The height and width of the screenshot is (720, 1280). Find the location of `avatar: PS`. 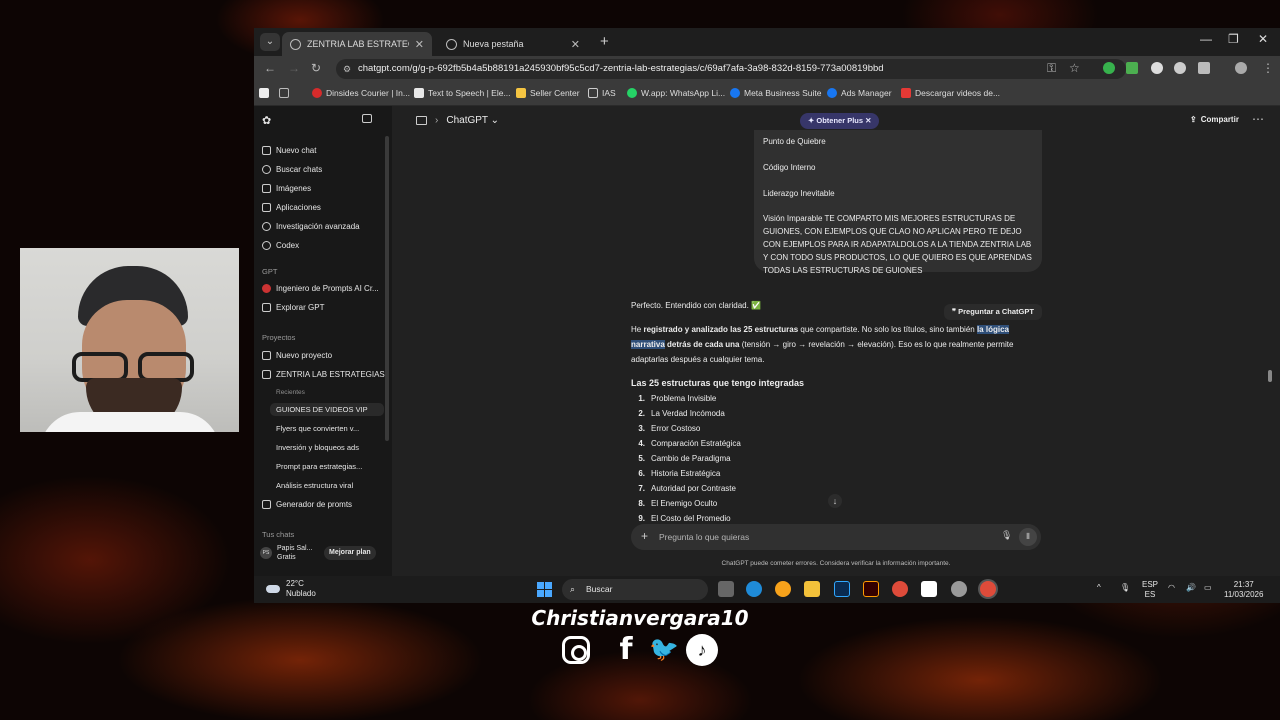

avatar: PS is located at coordinates (266, 553).